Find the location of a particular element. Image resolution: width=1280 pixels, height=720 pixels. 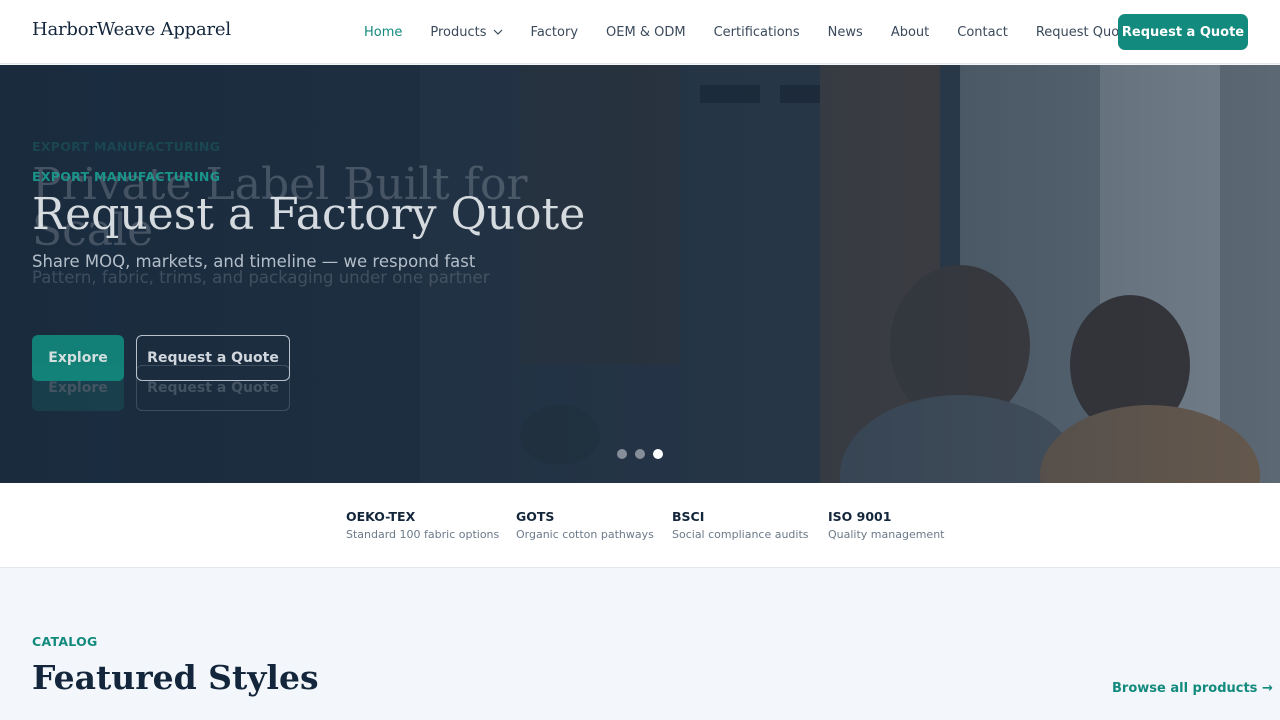

nav-certifications: Certifications is located at coordinates (757, 32).